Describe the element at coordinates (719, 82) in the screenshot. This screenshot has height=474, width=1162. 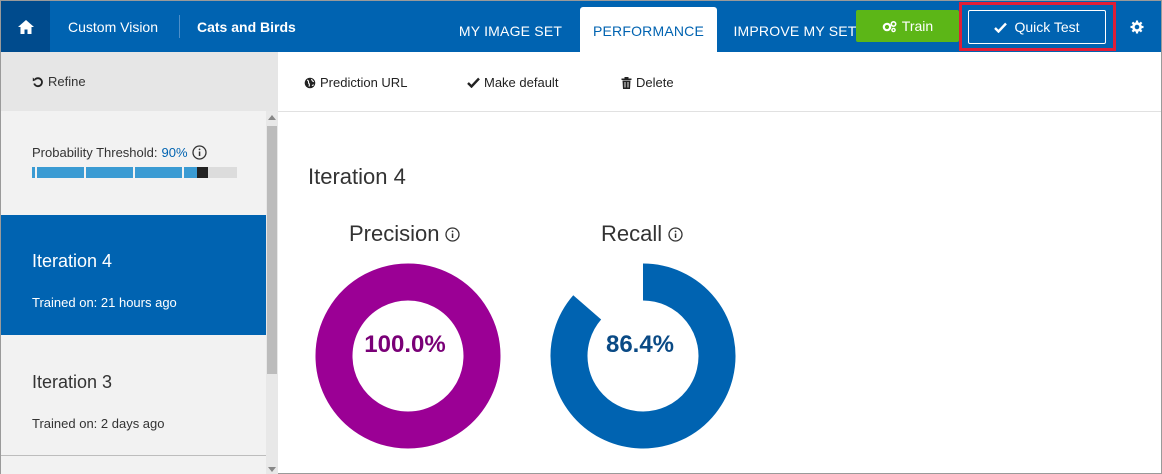
I see `toolbar: Prediction URL Make default Delete` at that location.